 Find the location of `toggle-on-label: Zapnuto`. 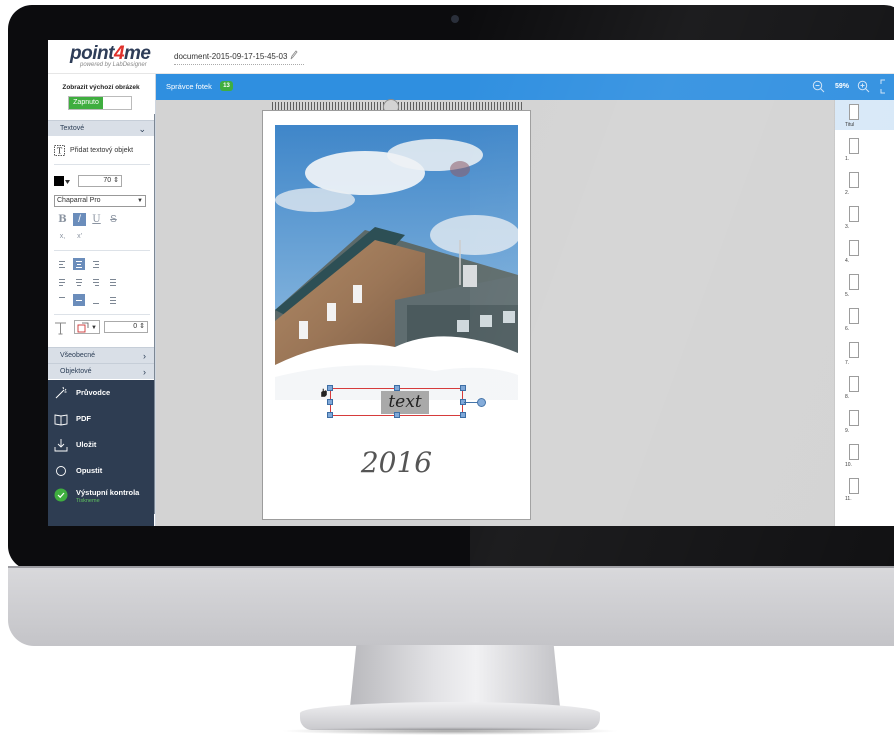

toggle-on-label: Zapnuto is located at coordinates (86, 103).